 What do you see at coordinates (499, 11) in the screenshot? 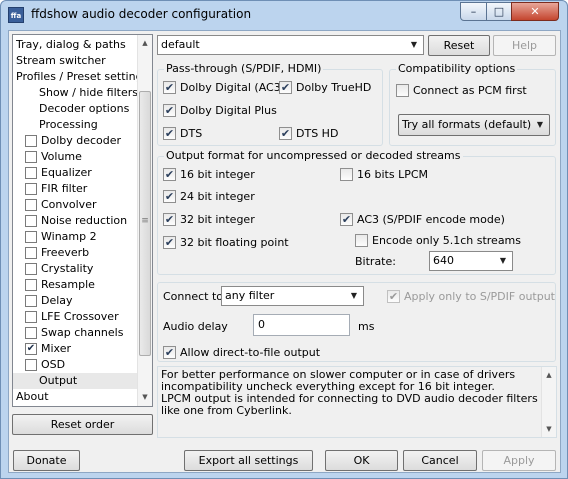
I see `maximize-button: □` at bounding box center [499, 11].